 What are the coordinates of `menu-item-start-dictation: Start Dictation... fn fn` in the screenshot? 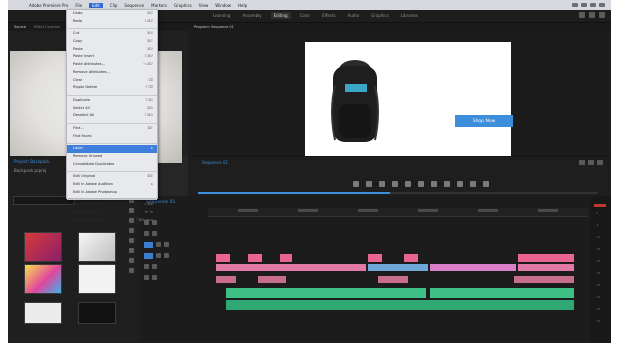 It's located at (112, 213).